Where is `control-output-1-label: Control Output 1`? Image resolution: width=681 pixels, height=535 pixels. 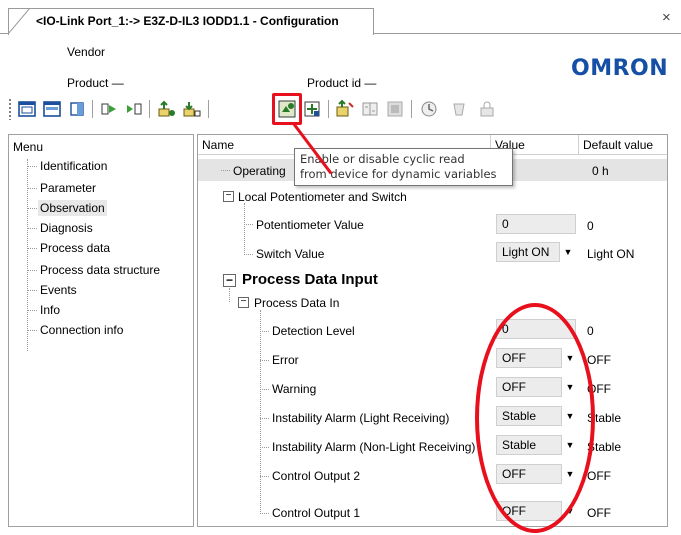
control-output-1-label: Control Output 1 is located at coordinates (316, 513).